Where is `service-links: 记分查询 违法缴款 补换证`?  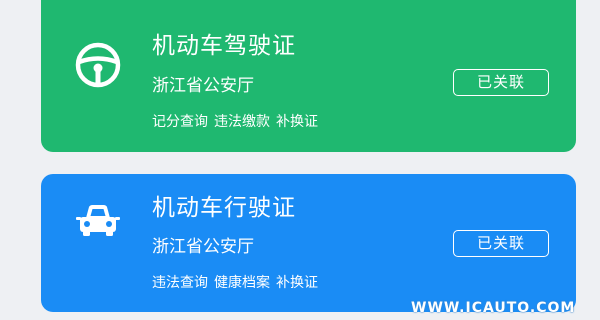
service-links: 记分查询 违法缴款 补换证 is located at coordinates (238, 122).